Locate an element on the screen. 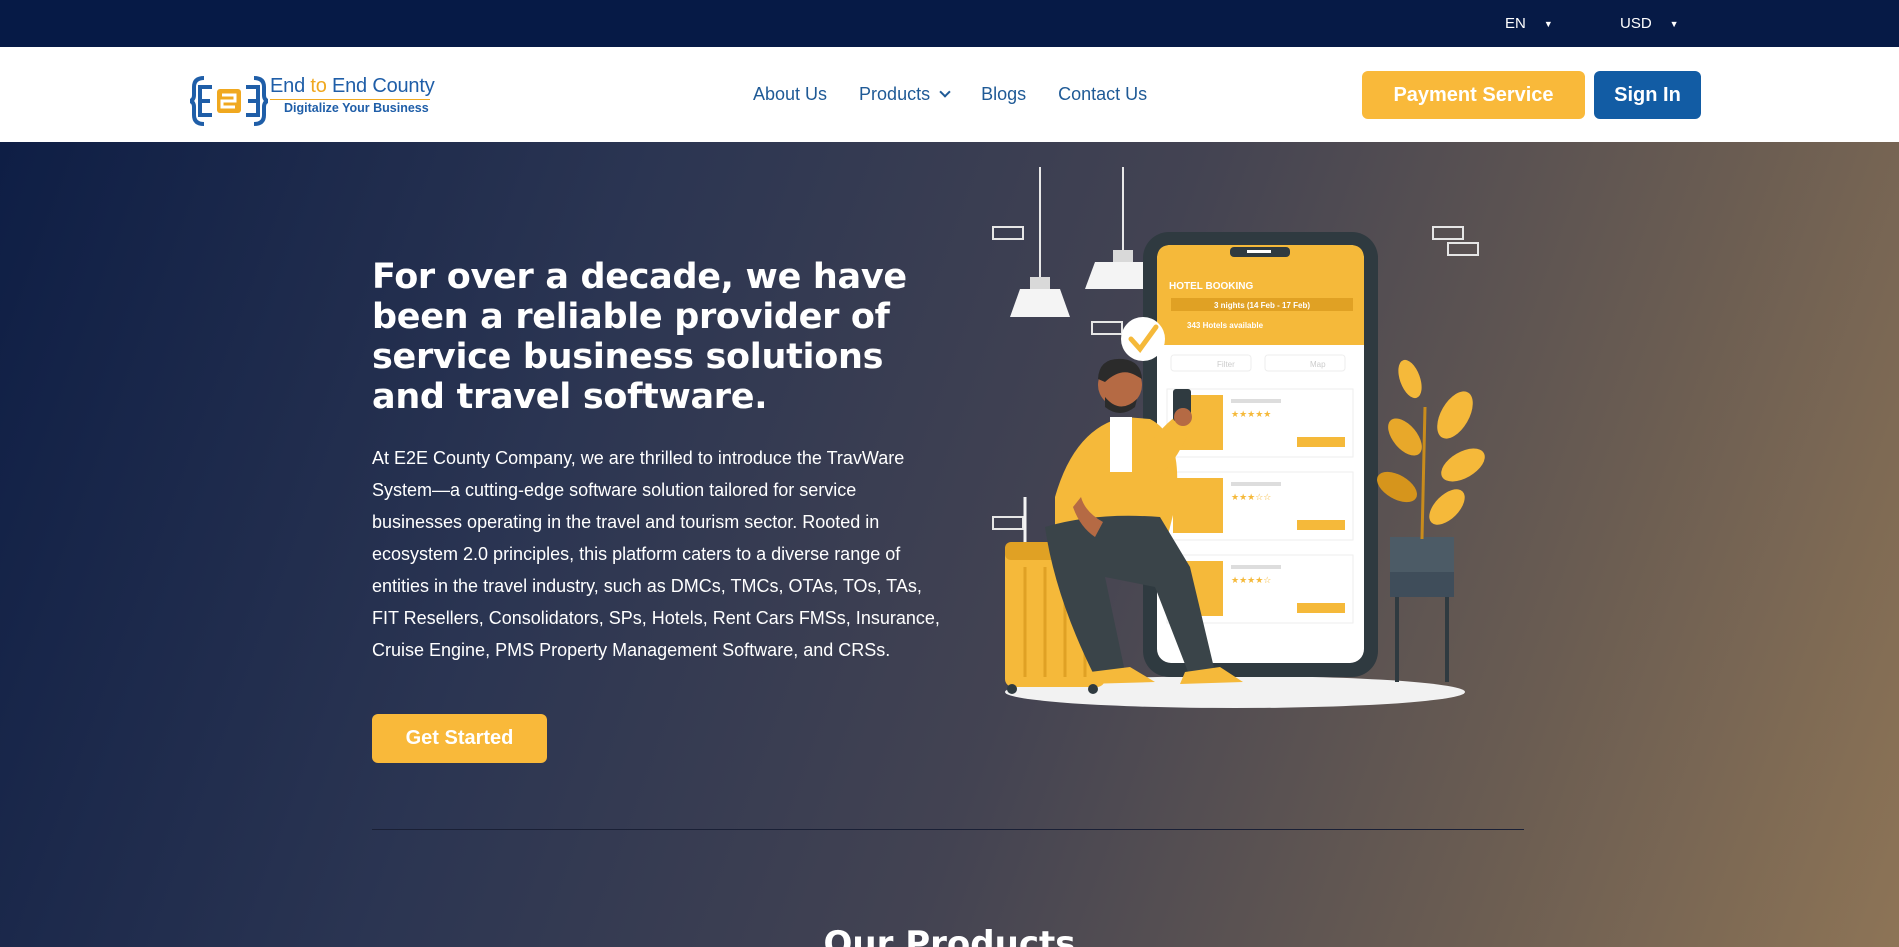 This screenshot has width=1899, height=947. nav-menu: About Us Products Blogs Contact Us is located at coordinates (966, 94).